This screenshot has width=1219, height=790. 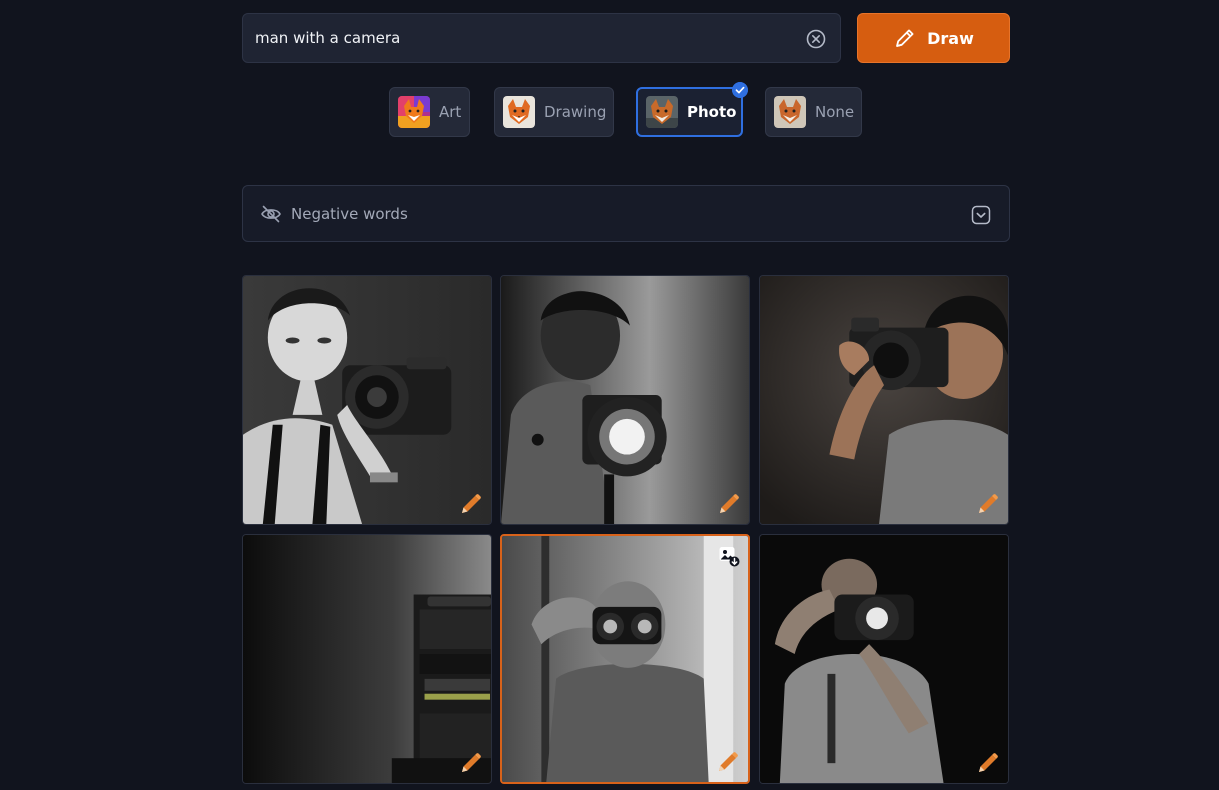 What do you see at coordinates (981, 215) in the screenshot?
I see `chevron-down-icon` at bounding box center [981, 215].